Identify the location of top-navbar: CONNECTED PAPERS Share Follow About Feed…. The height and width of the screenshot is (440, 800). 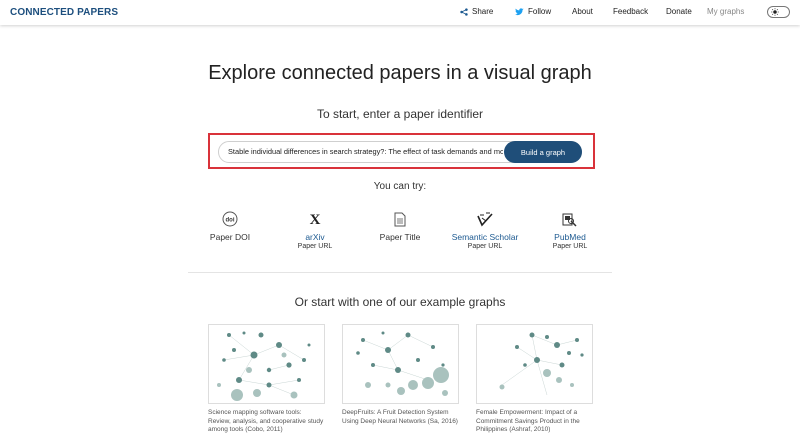
(400, 12).